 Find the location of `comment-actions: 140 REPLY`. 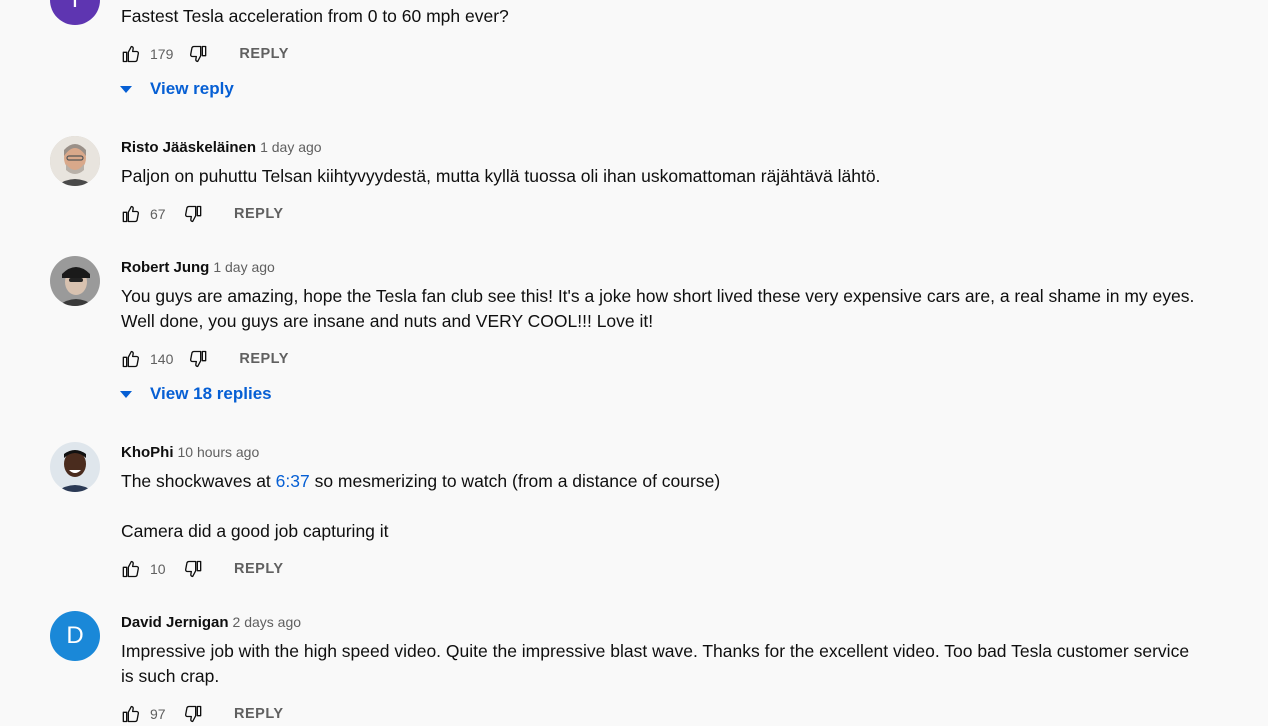

comment-actions: 140 REPLY is located at coordinates (204, 359).